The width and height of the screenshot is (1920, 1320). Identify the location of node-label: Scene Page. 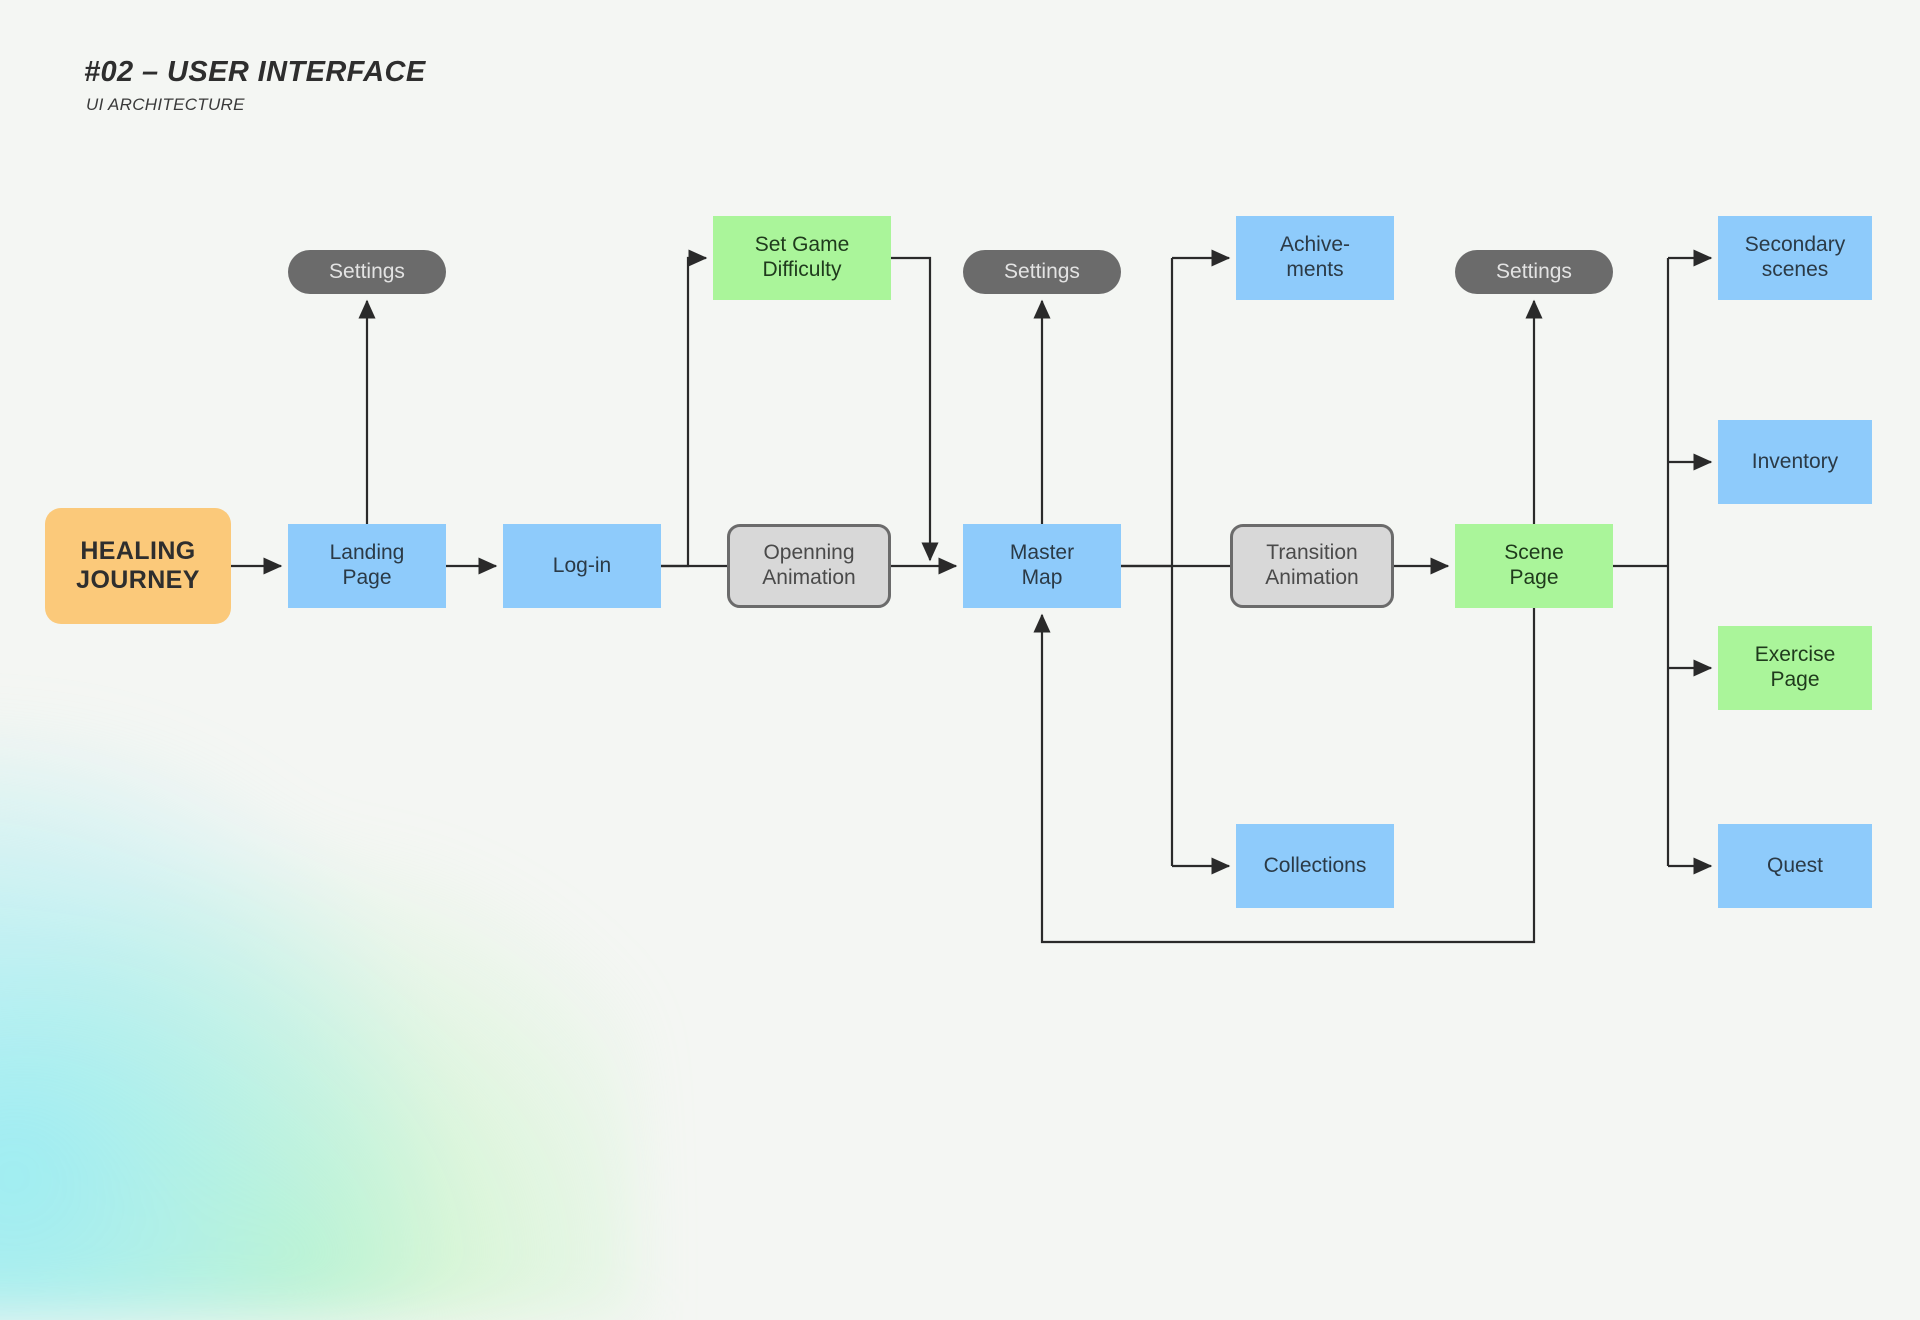
(1534, 565).